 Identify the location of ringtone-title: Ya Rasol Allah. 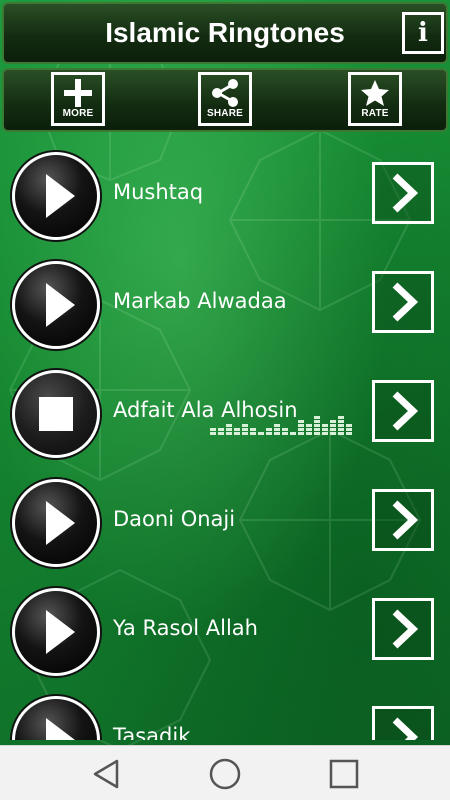
(185, 628).